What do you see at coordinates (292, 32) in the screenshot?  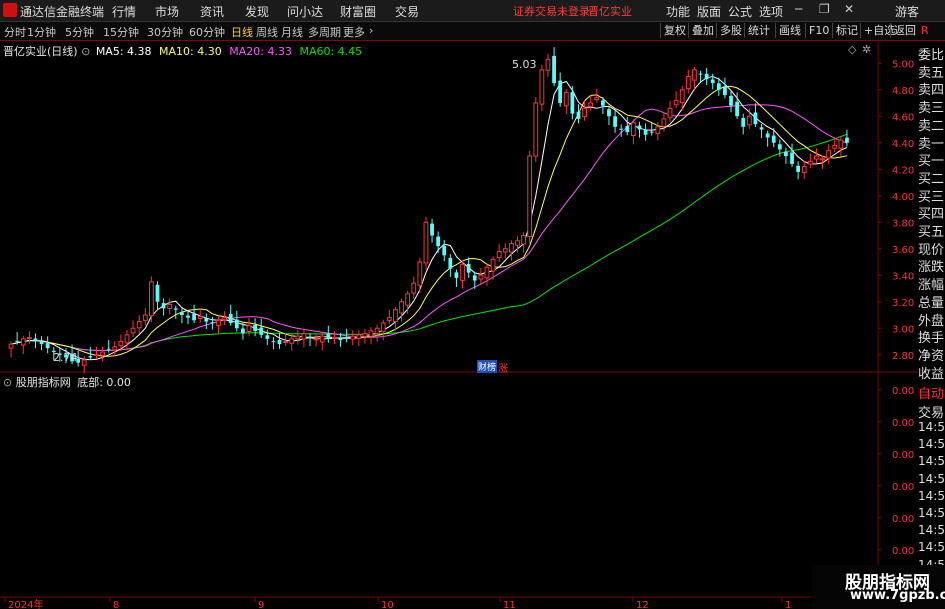 I see `period-monthly: 月线` at bounding box center [292, 32].